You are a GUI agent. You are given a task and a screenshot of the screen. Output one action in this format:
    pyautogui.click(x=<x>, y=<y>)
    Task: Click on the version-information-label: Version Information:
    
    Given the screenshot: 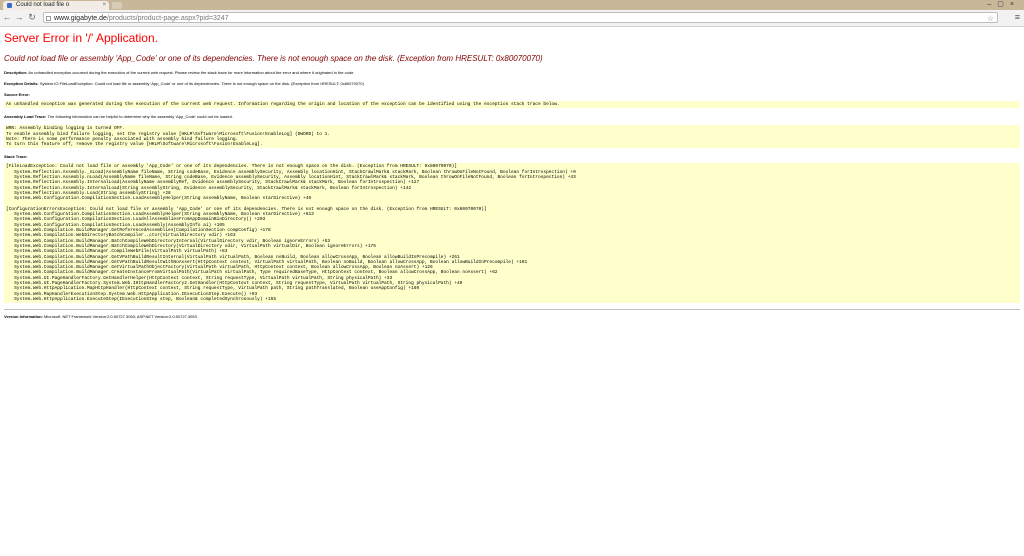 What is the action you would take?
    pyautogui.click(x=23, y=317)
    